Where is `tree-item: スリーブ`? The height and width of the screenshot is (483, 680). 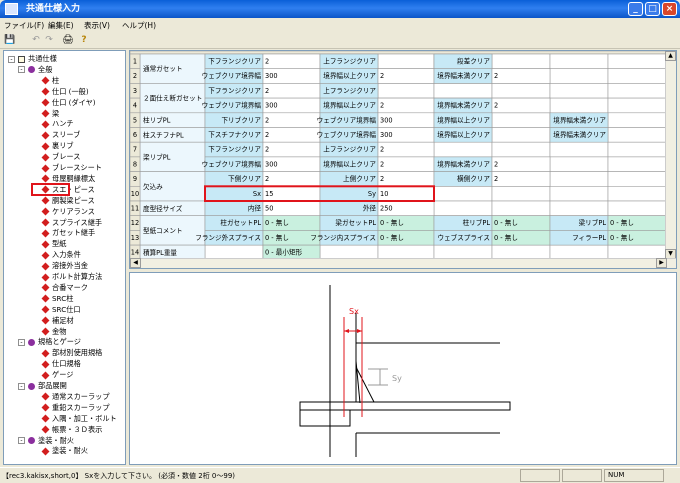 tree-item: スリーブ is located at coordinates (66, 135).